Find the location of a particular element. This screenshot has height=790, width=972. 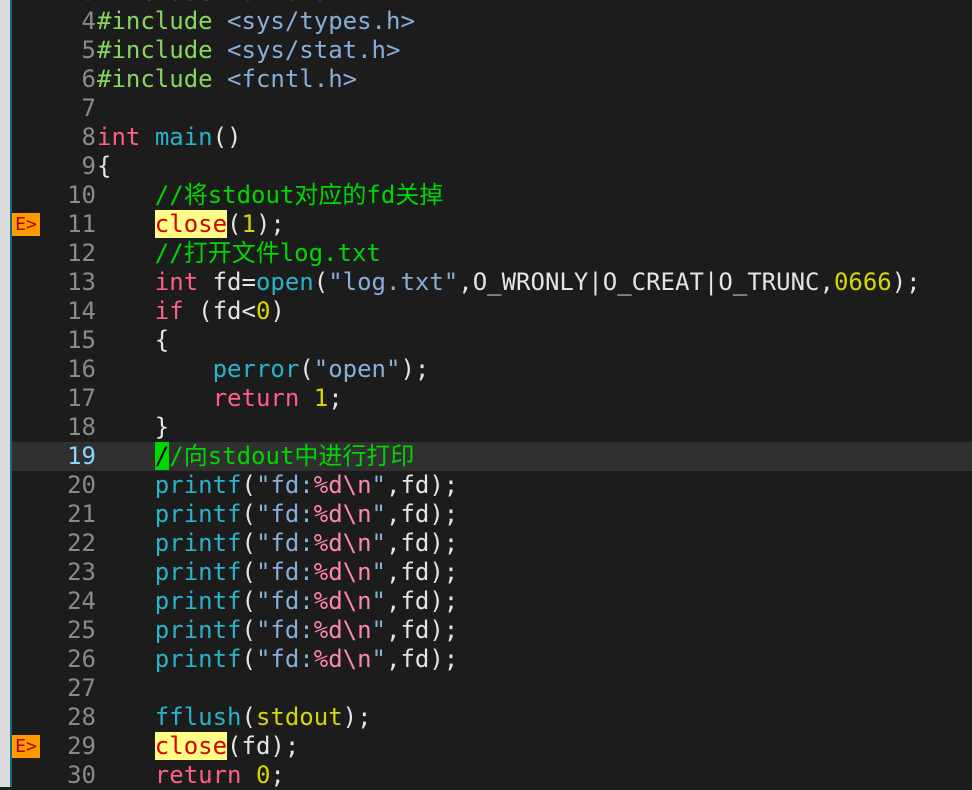

code-line: 12 //打开文件log.txt is located at coordinates (492, 253).